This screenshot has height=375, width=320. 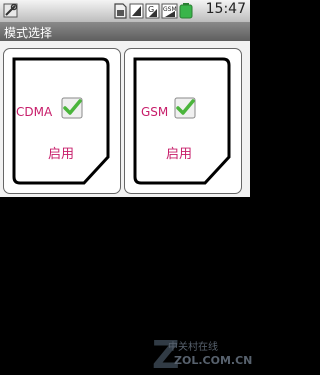 I want to click on sim-signal-icon, so click(x=136, y=11).